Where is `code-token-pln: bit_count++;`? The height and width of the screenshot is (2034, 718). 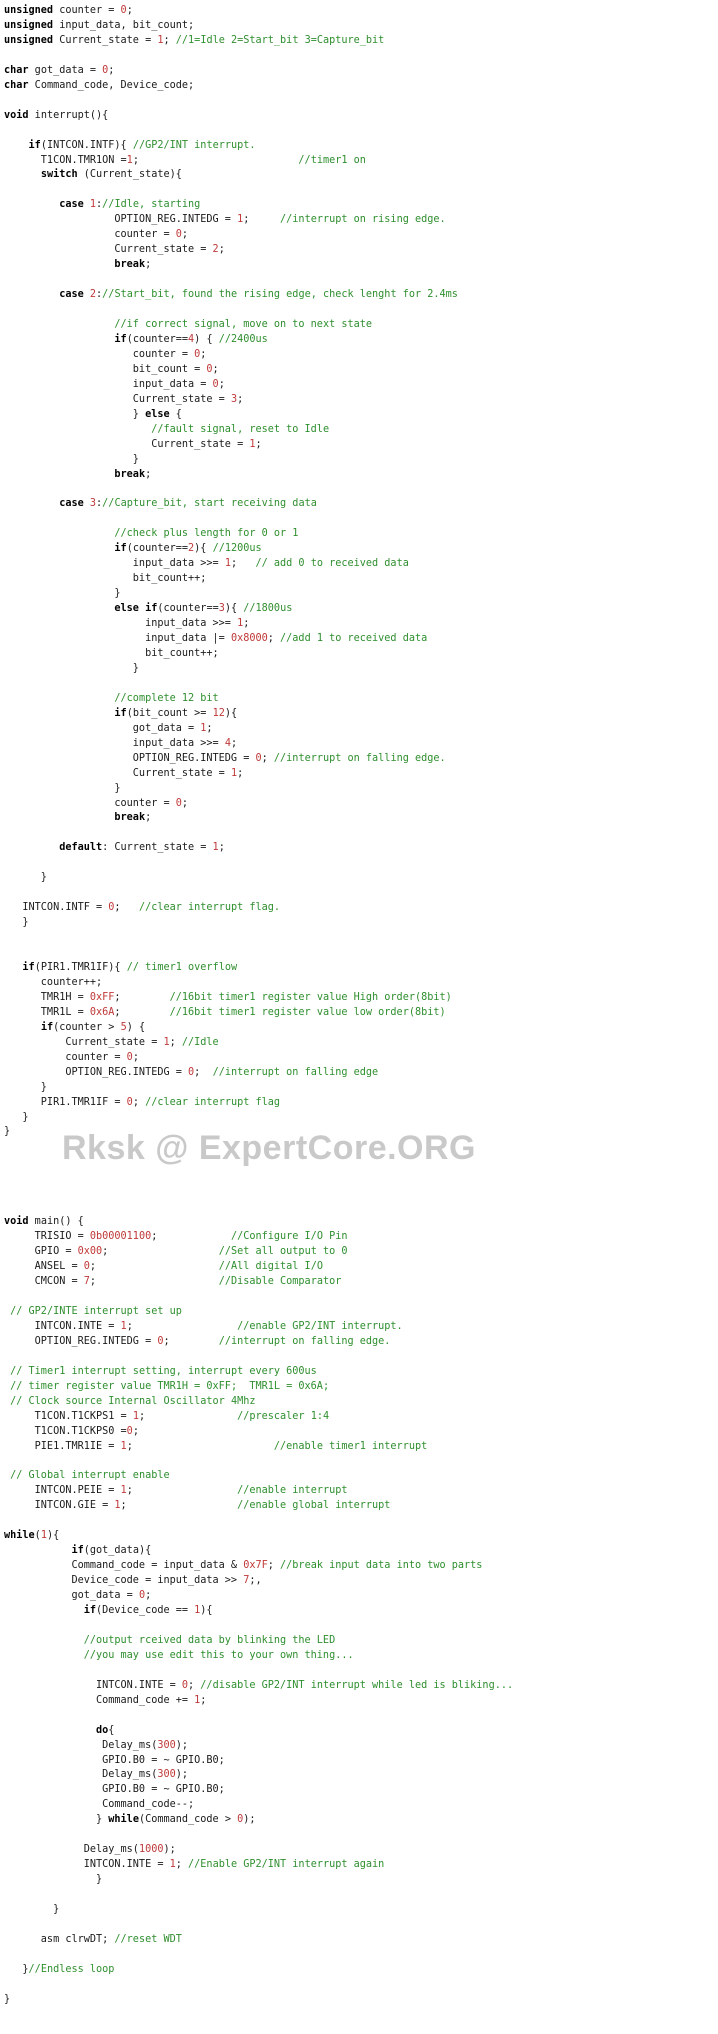 code-token-pln: bit_count++; is located at coordinates (111, 653).